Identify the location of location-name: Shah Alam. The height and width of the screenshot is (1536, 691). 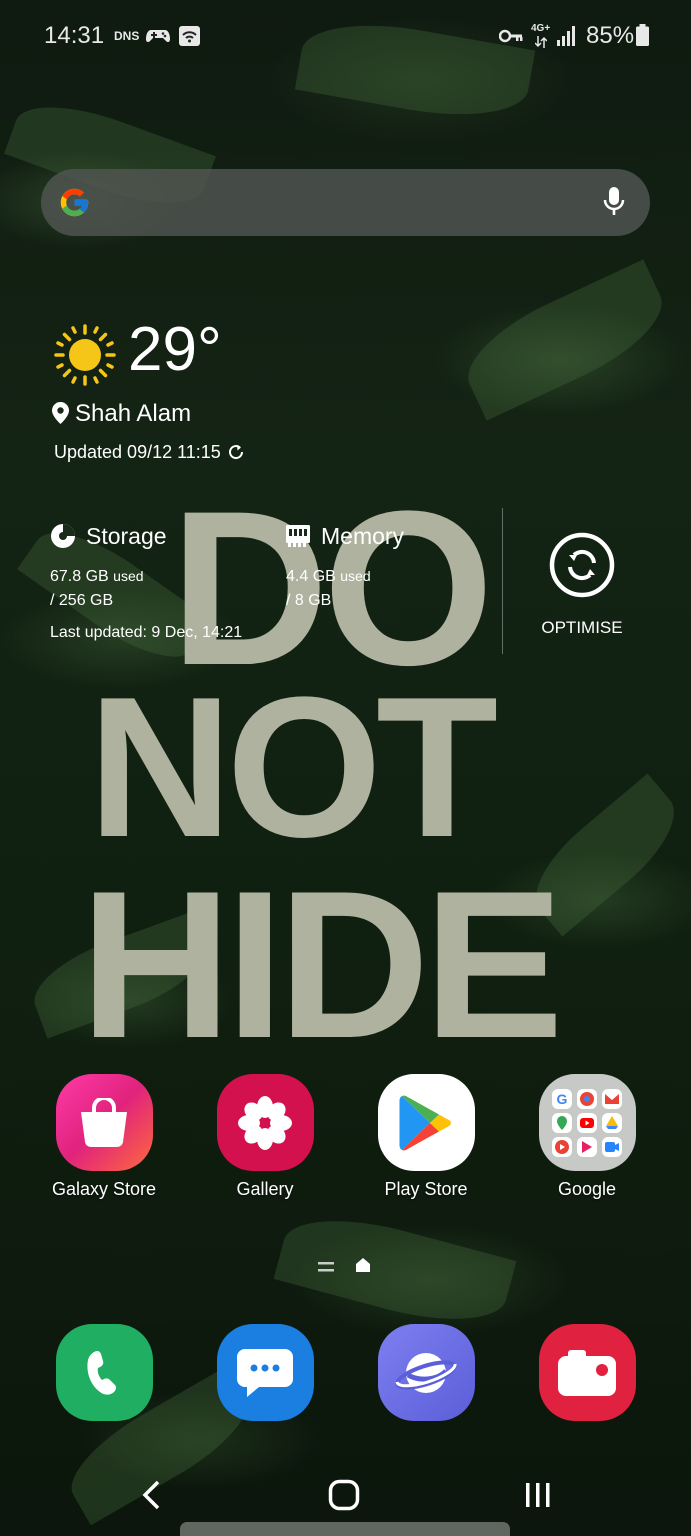
(133, 413).